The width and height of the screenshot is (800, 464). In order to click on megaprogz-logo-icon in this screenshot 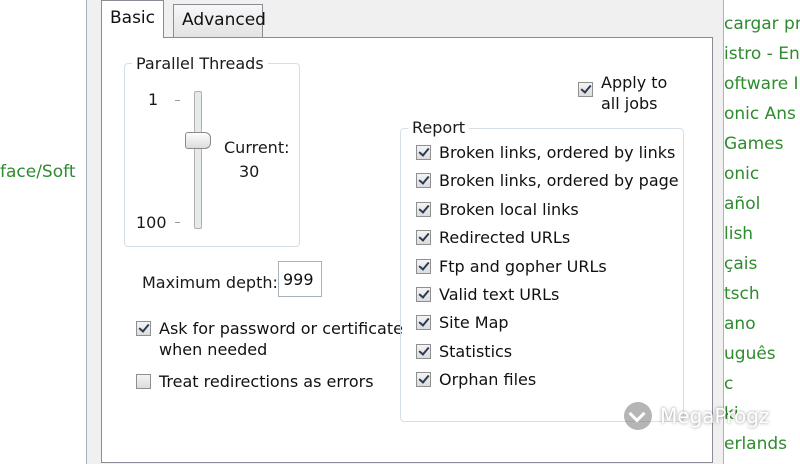, I will do `click(638, 416)`.